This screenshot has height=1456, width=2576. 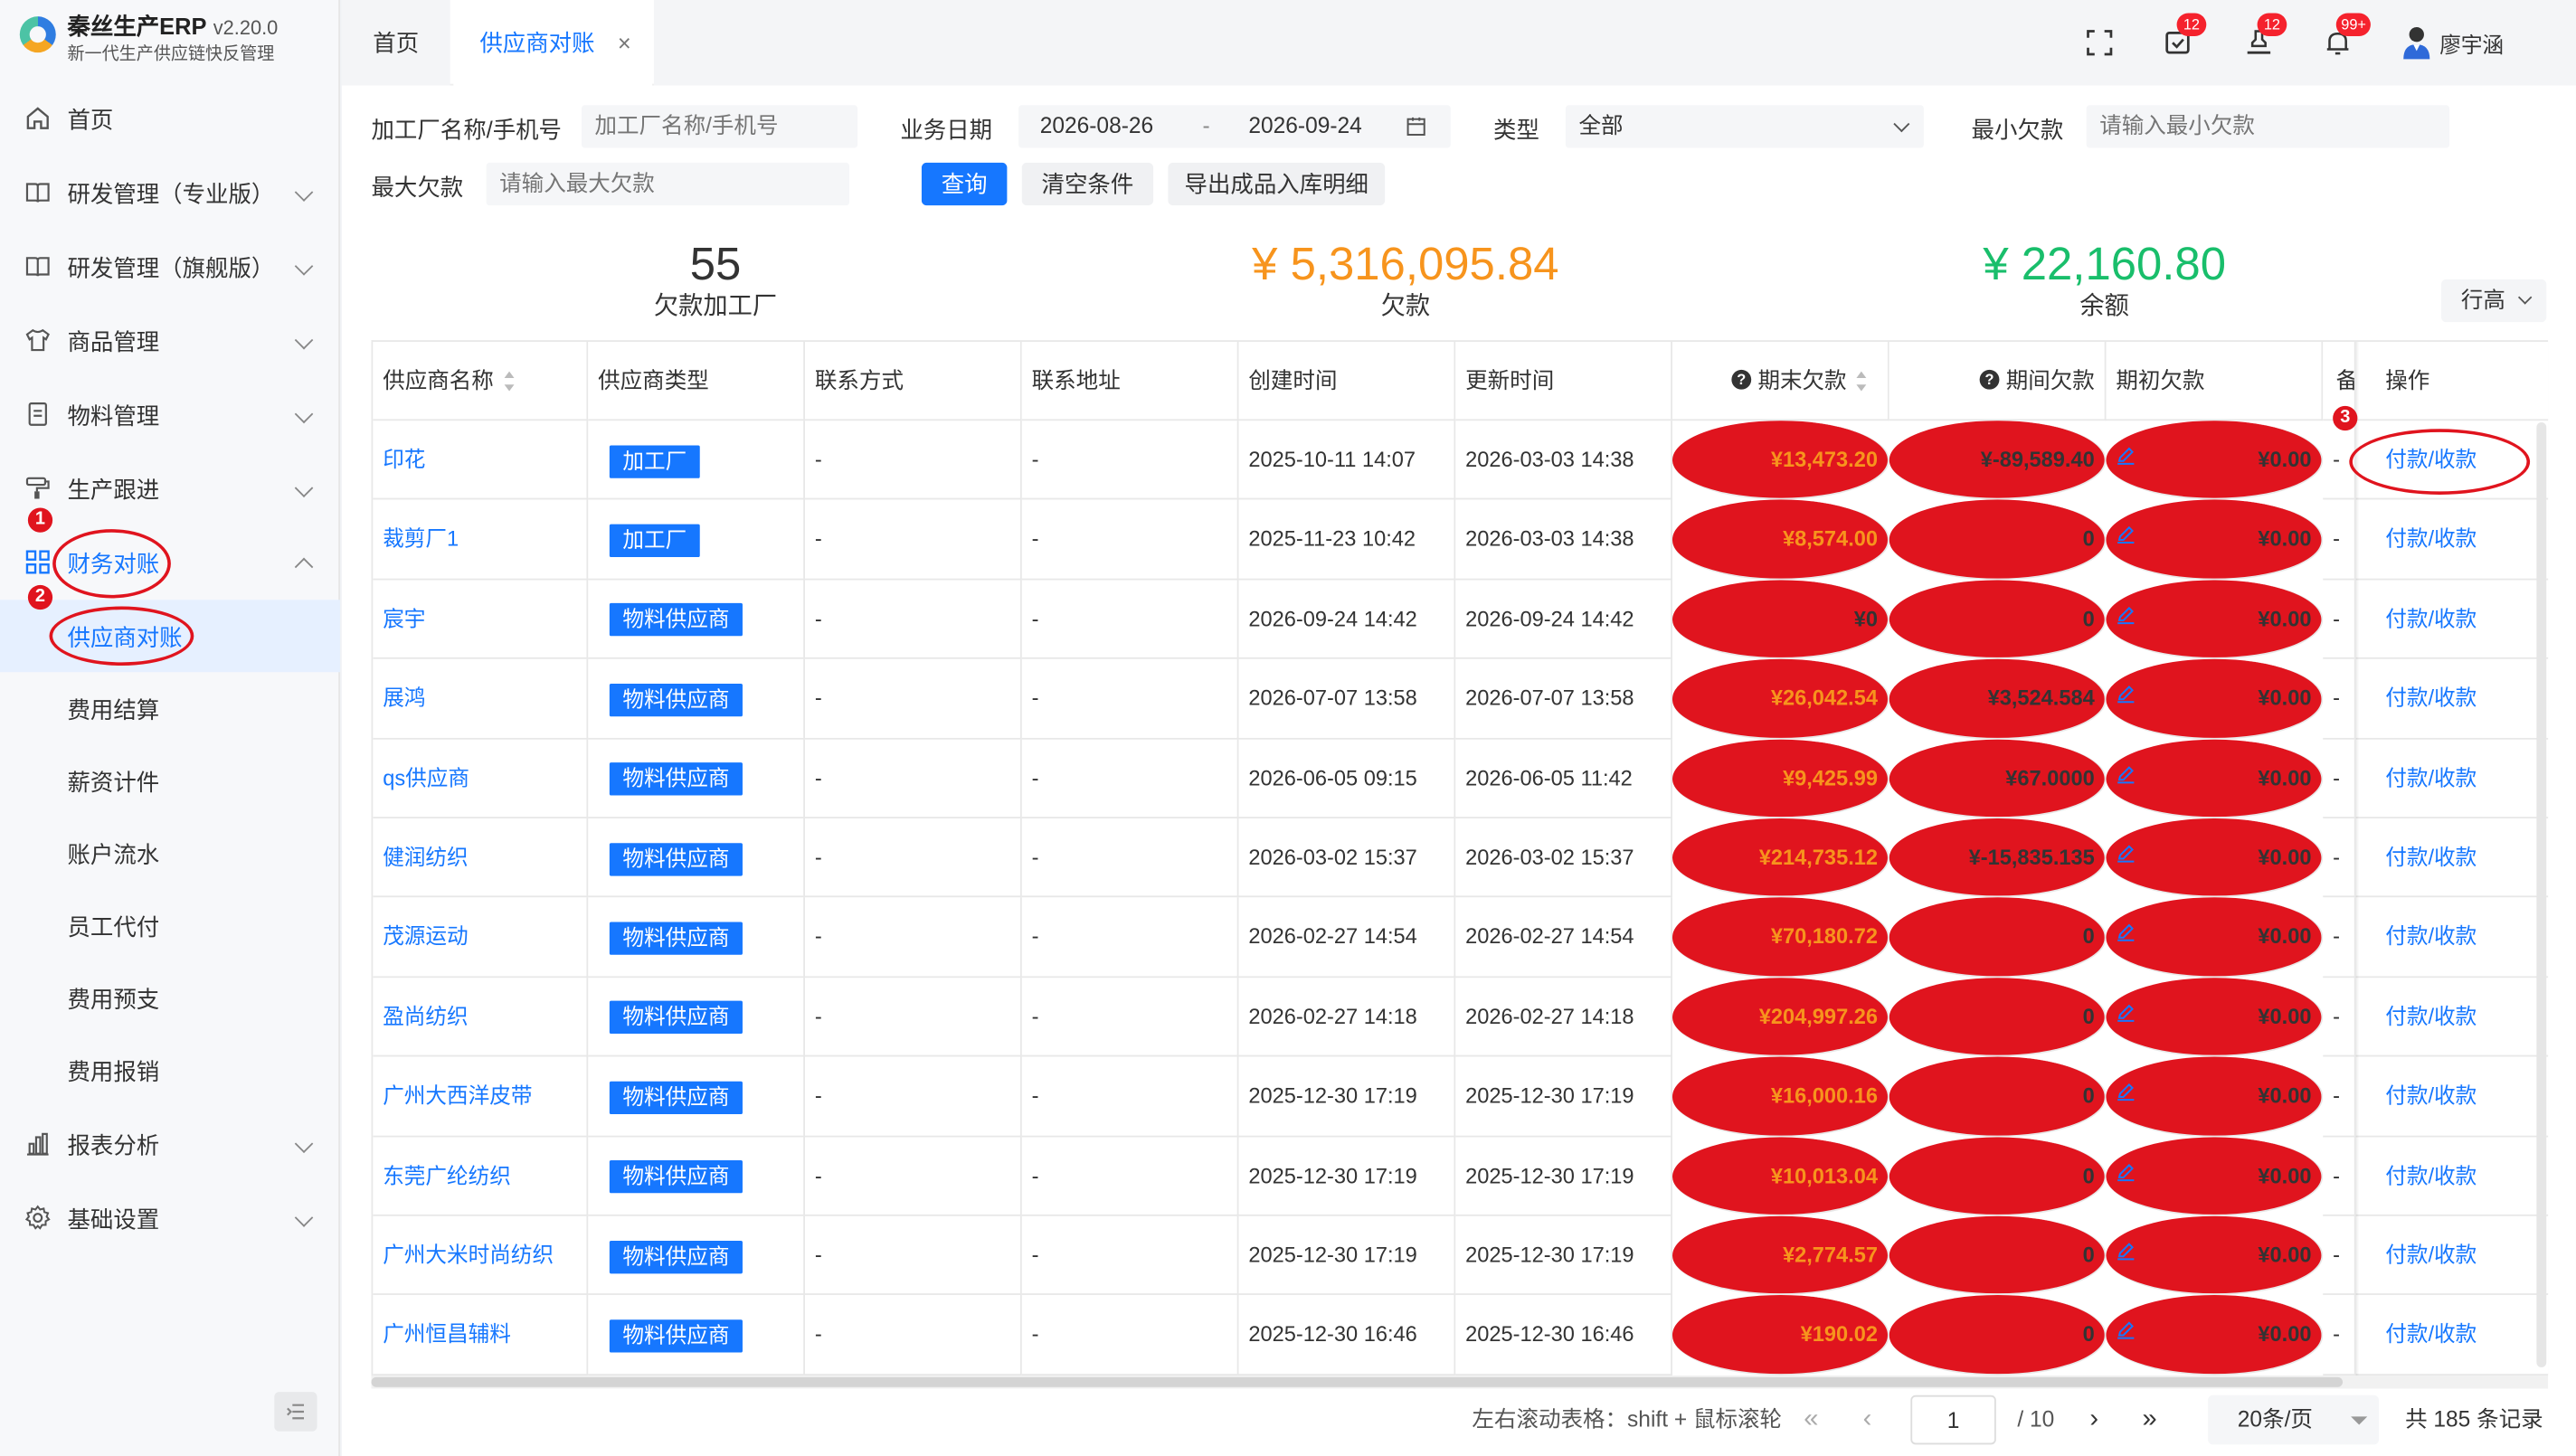 I want to click on updated-time-cell: 2026-02-27 14:54, so click(x=1564, y=937).